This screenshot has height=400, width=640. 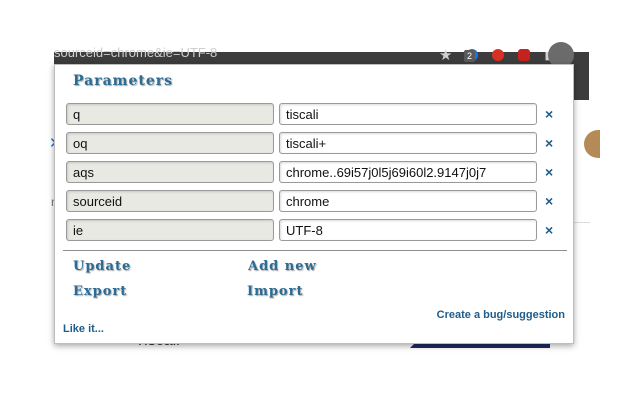 What do you see at coordinates (445, 55) in the screenshot?
I see `bookmark-star-icon: ★` at bounding box center [445, 55].